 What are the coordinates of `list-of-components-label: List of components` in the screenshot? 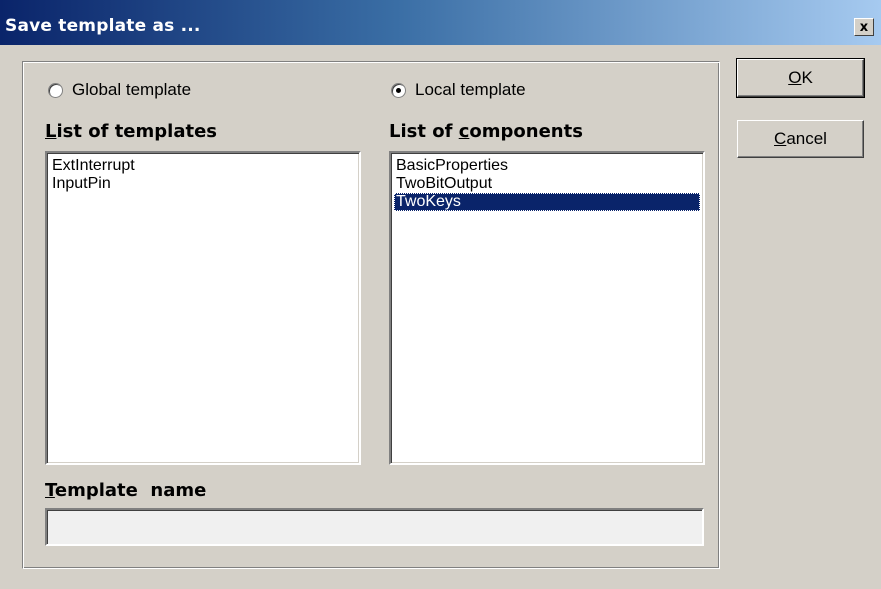 It's located at (486, 131).